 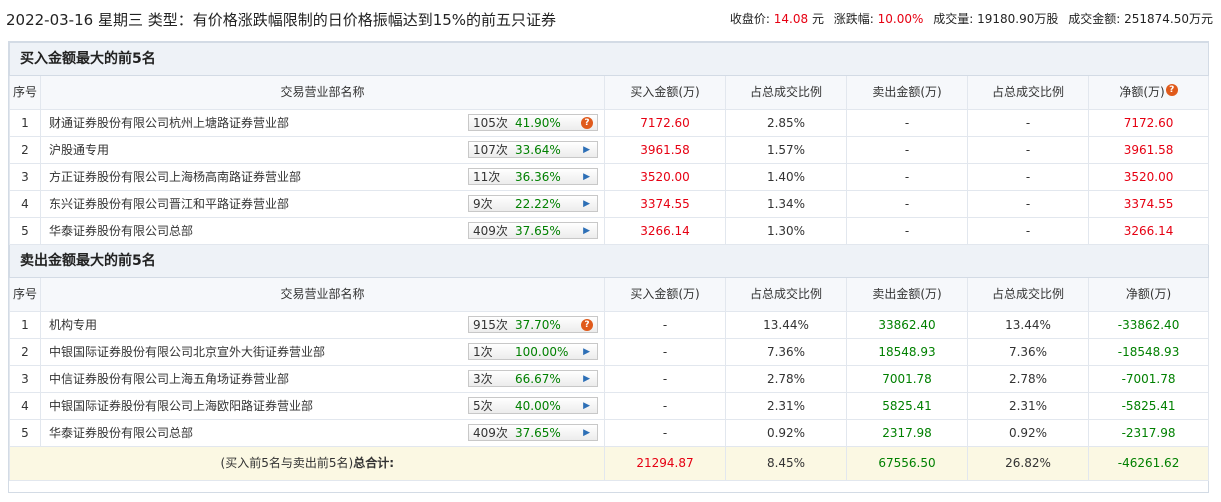 What do you see at coordinates (786, 177) in the screenshot?
I see `buy-ratio: 1.40%` at bounding box center [786, 177].